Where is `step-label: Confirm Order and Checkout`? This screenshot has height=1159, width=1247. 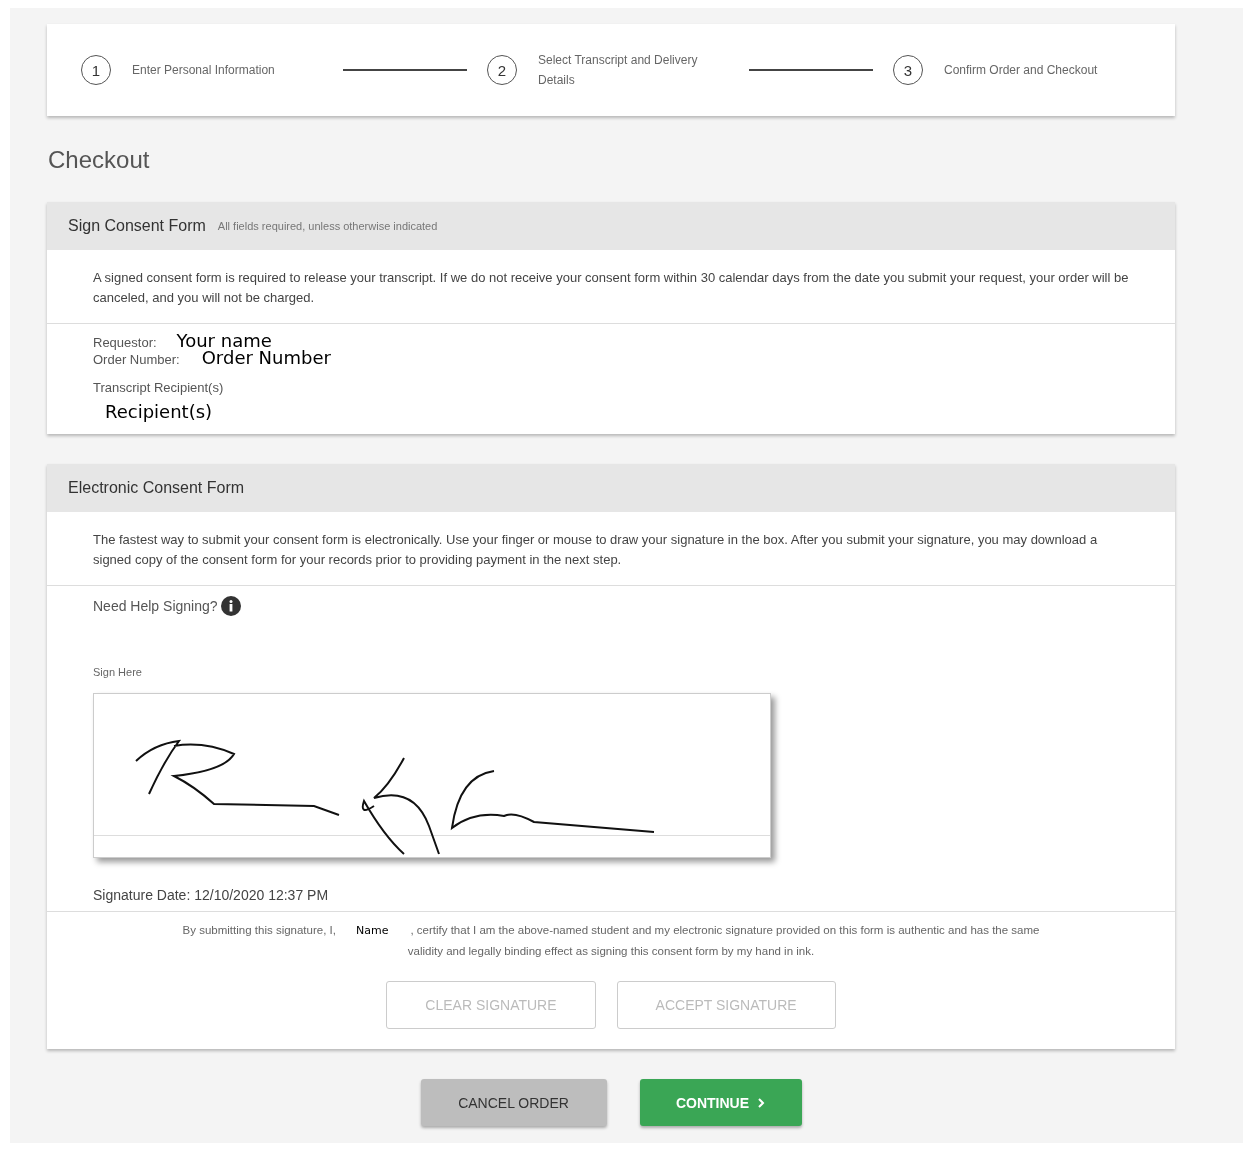
step-label: Confirm Order and Checkout is located at coordinates (1021, 70).